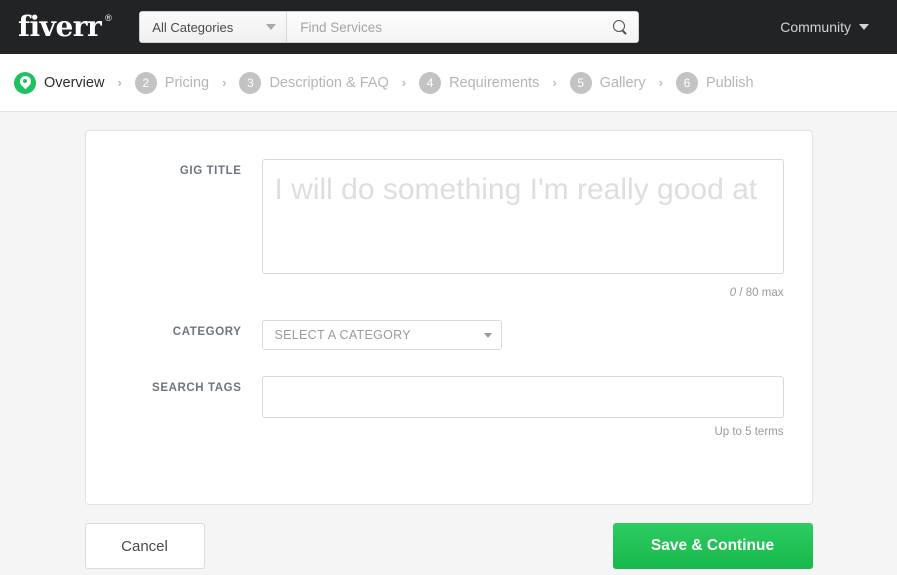 This screenshot has width=897, height=575. I want to click on step-publish-label: Publish, so click(729, 82).